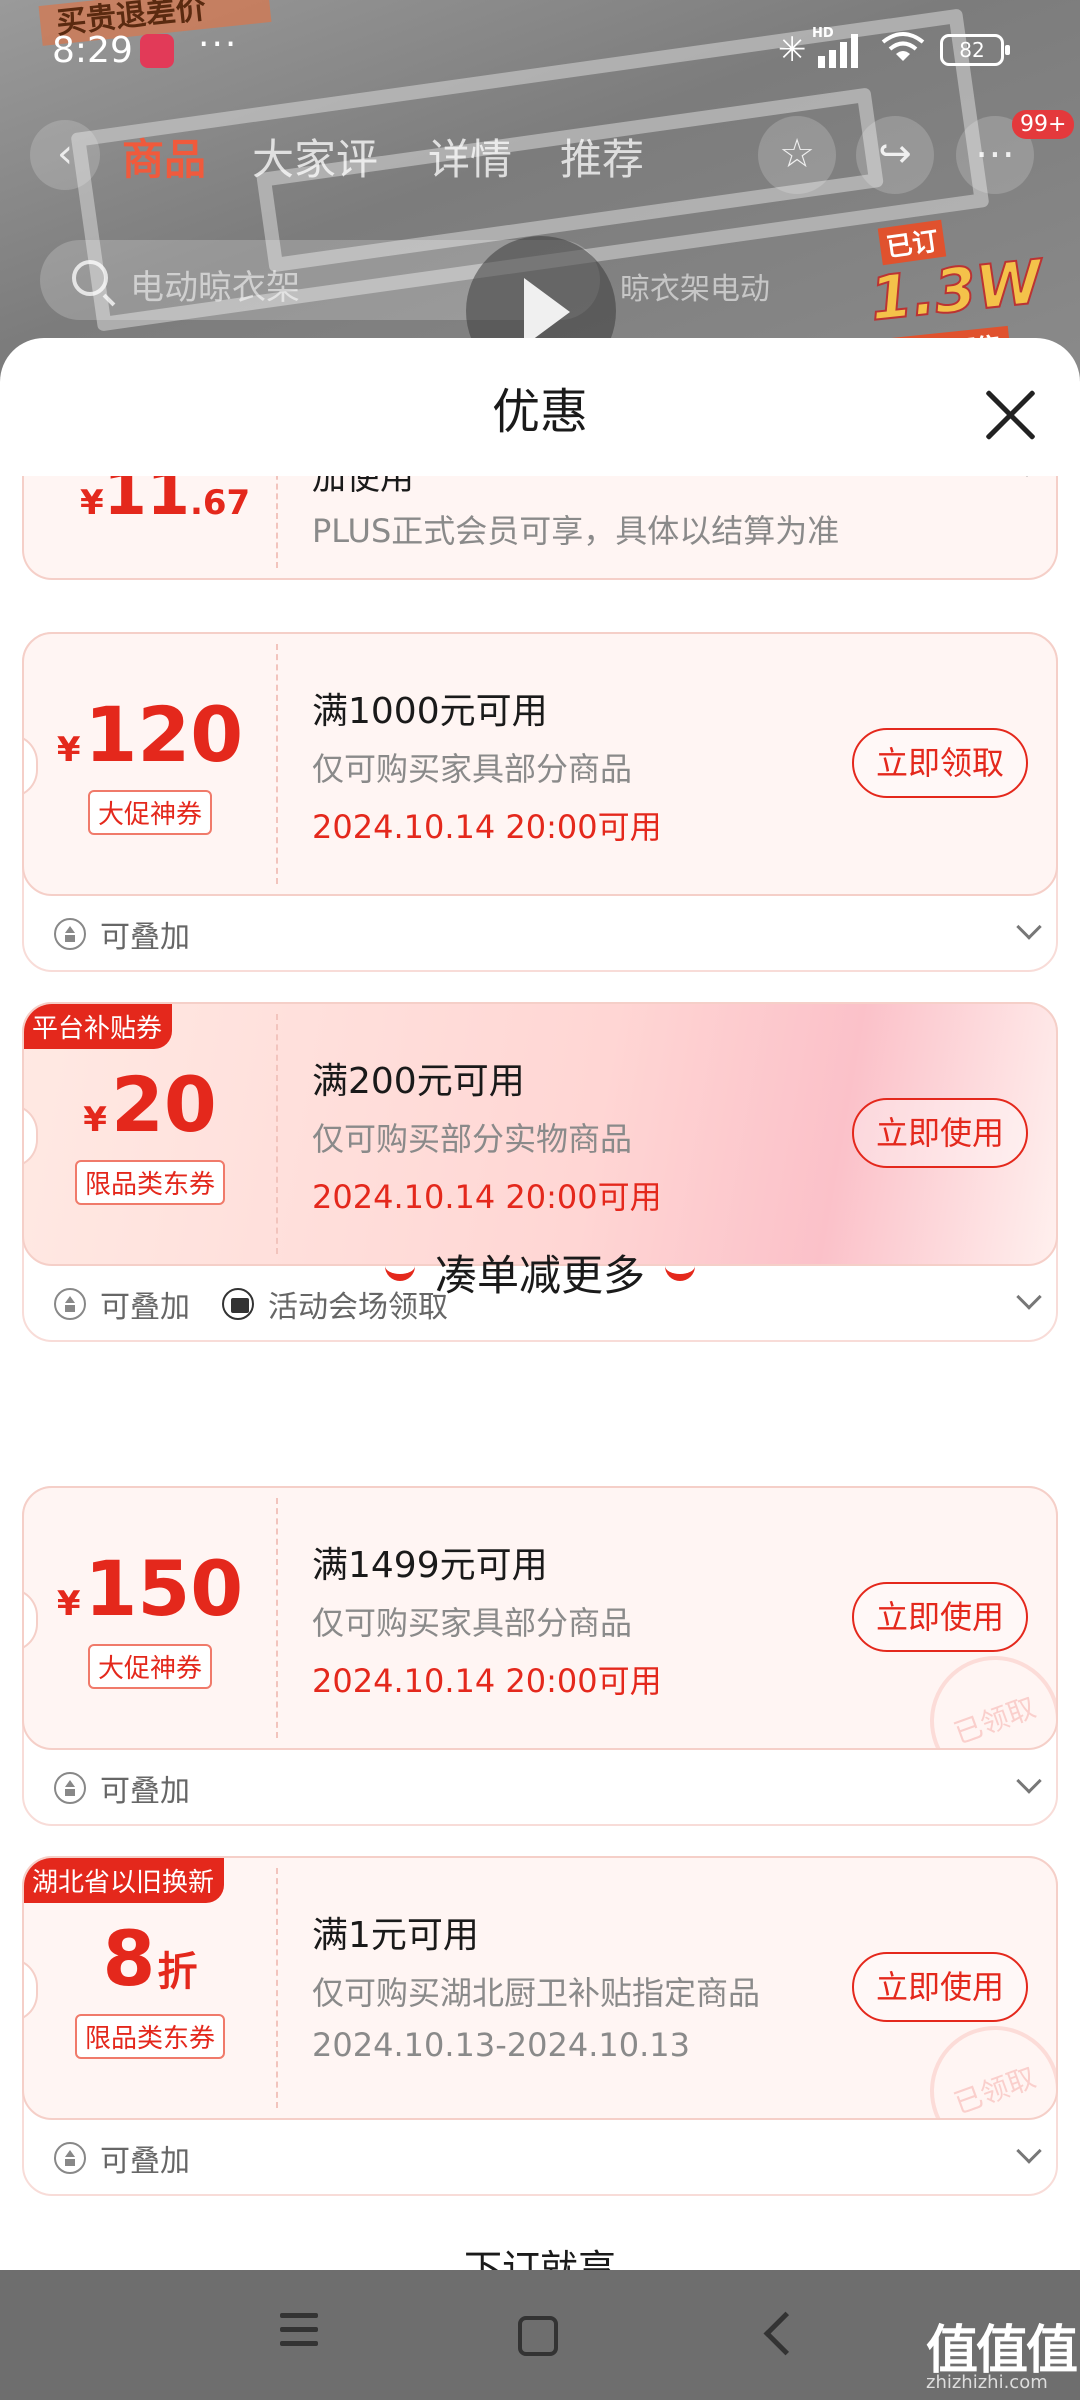  I want to click on coupon-amount: ¥20, so click(150, 1104).